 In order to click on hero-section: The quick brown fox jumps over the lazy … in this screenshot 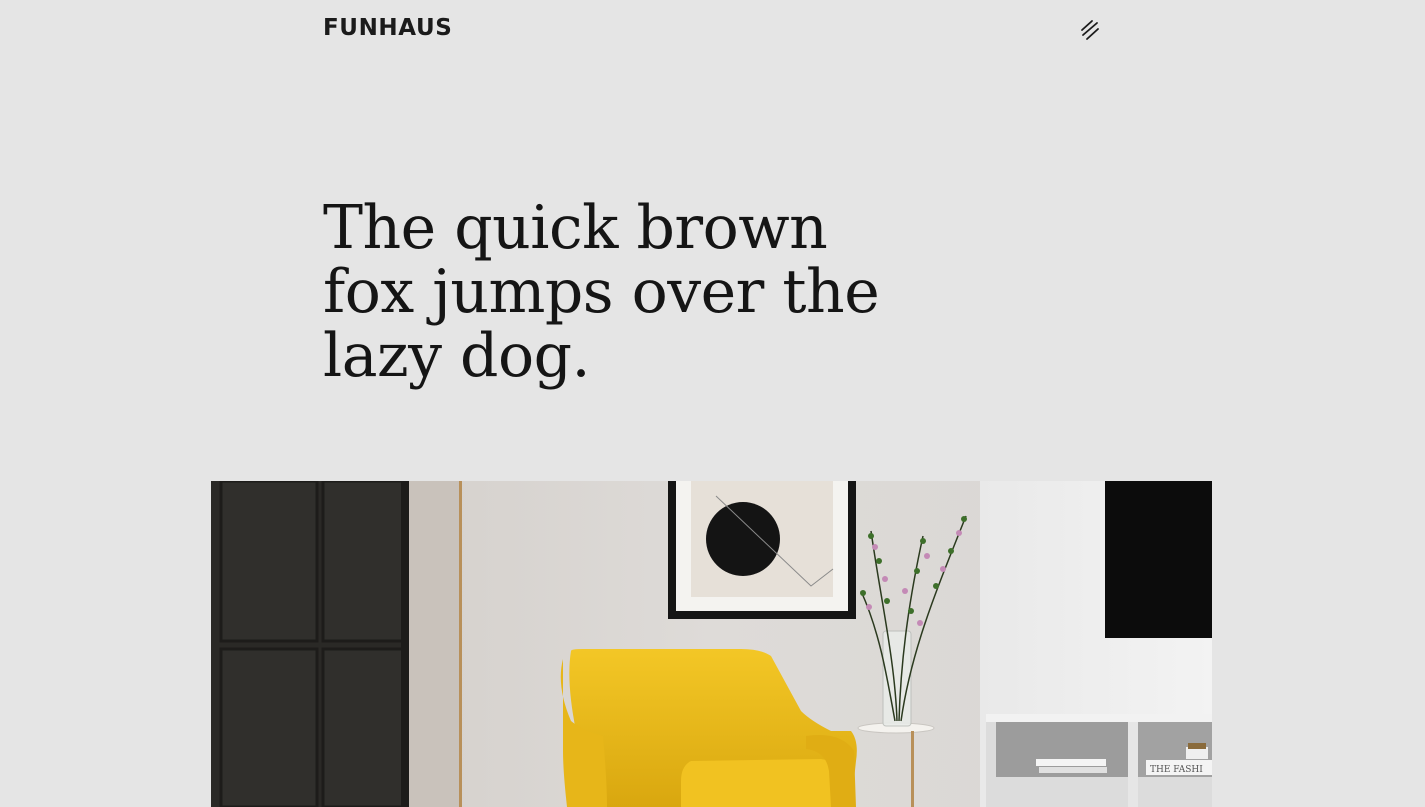, I will do `click(603, 292)`.